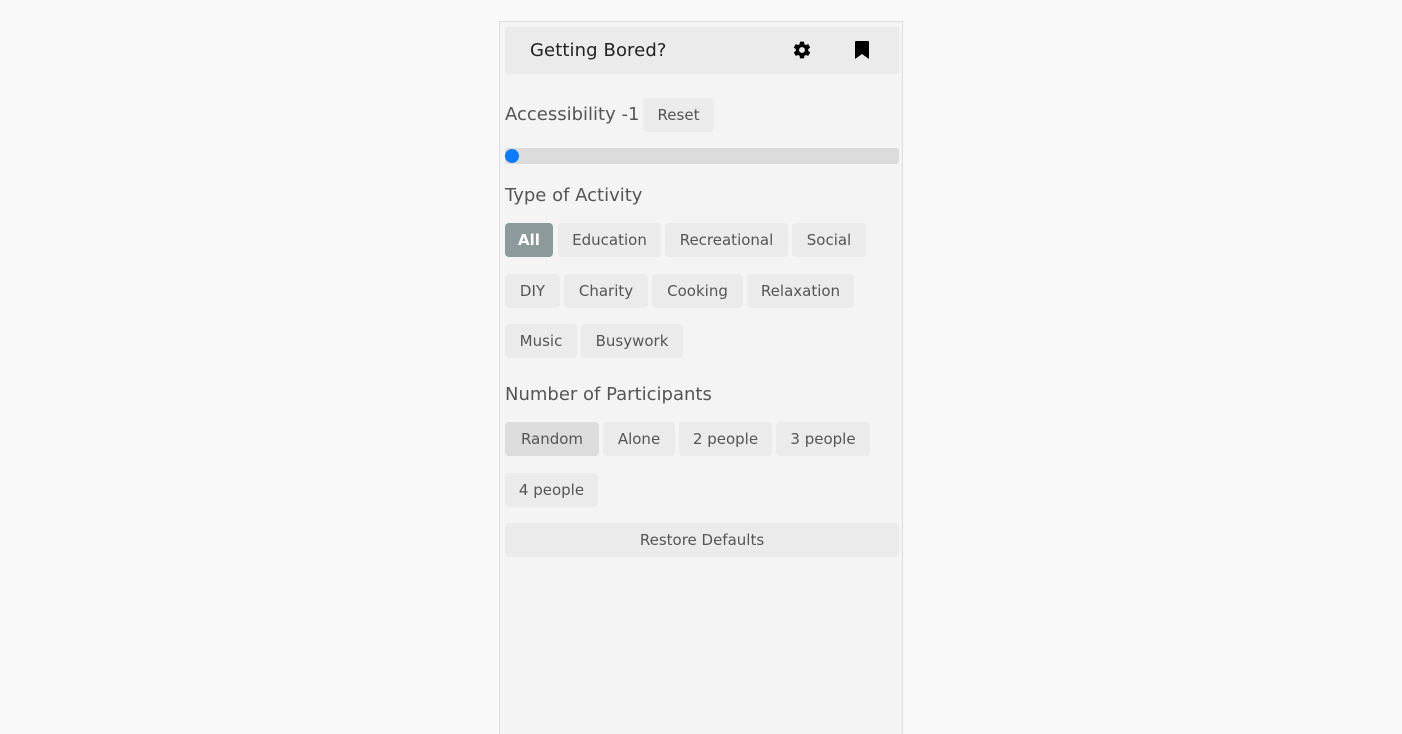 This screenshot has width=1402, height=734. I want to click on participants-chip-2-people: 2 people, so click(725, 439).